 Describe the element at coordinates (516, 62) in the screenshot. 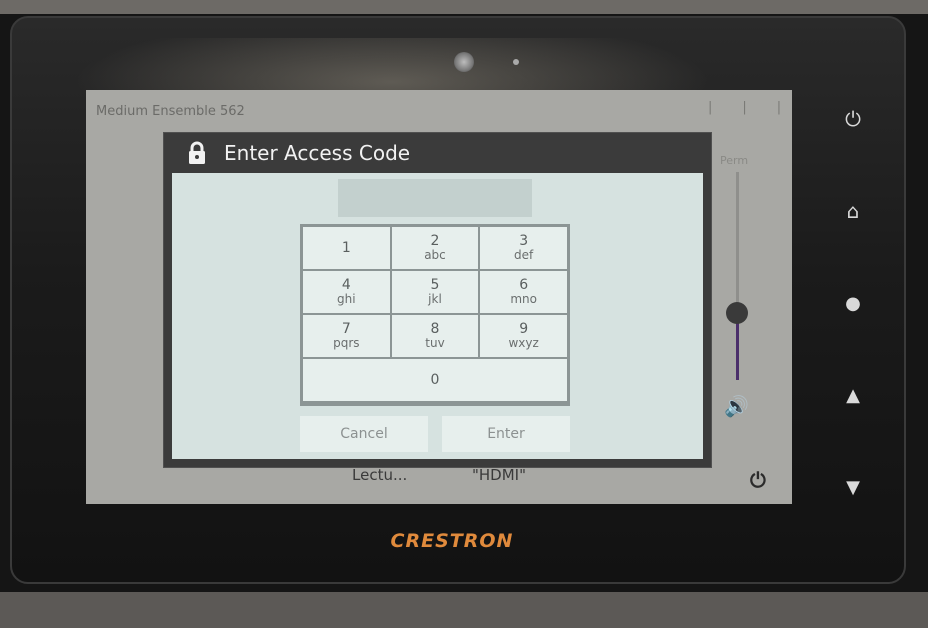

I see `sensor-icon` at that location.